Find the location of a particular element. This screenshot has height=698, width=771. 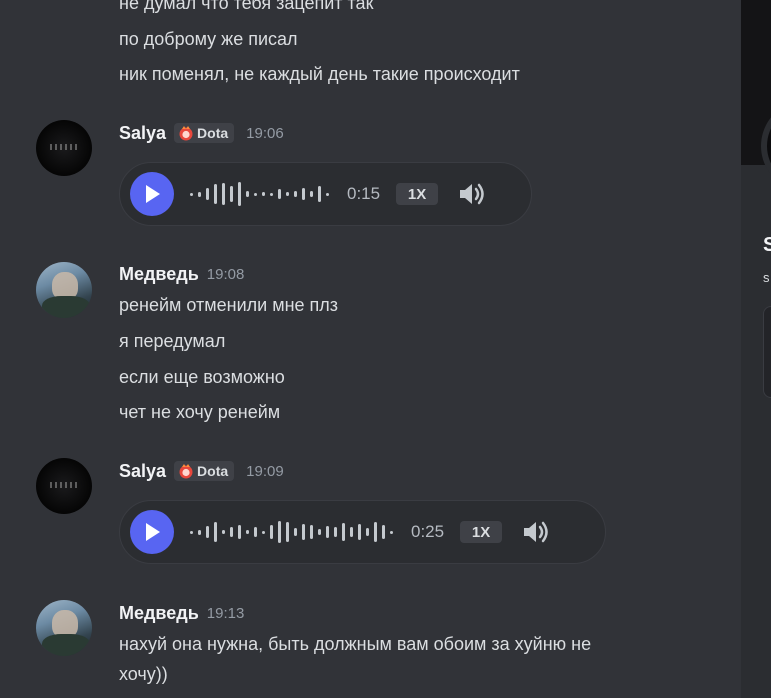

message-header: Salya Dota 19:09 is located at coordinates (201, 471).